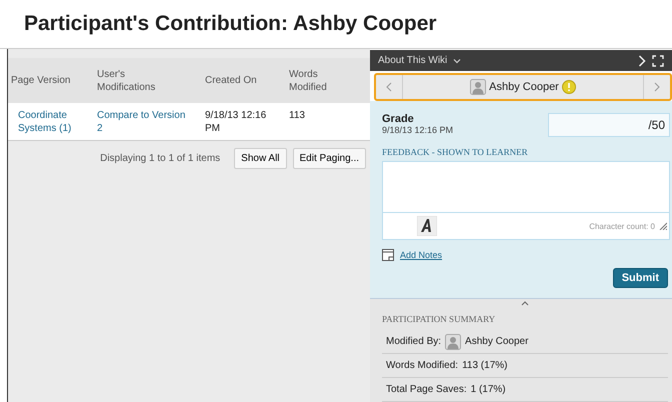 The image size is (672, 402). What do you see at coordinates (427, 226) in the screenshot?
I see `text-format-icon` at bounding box center [427, 226].